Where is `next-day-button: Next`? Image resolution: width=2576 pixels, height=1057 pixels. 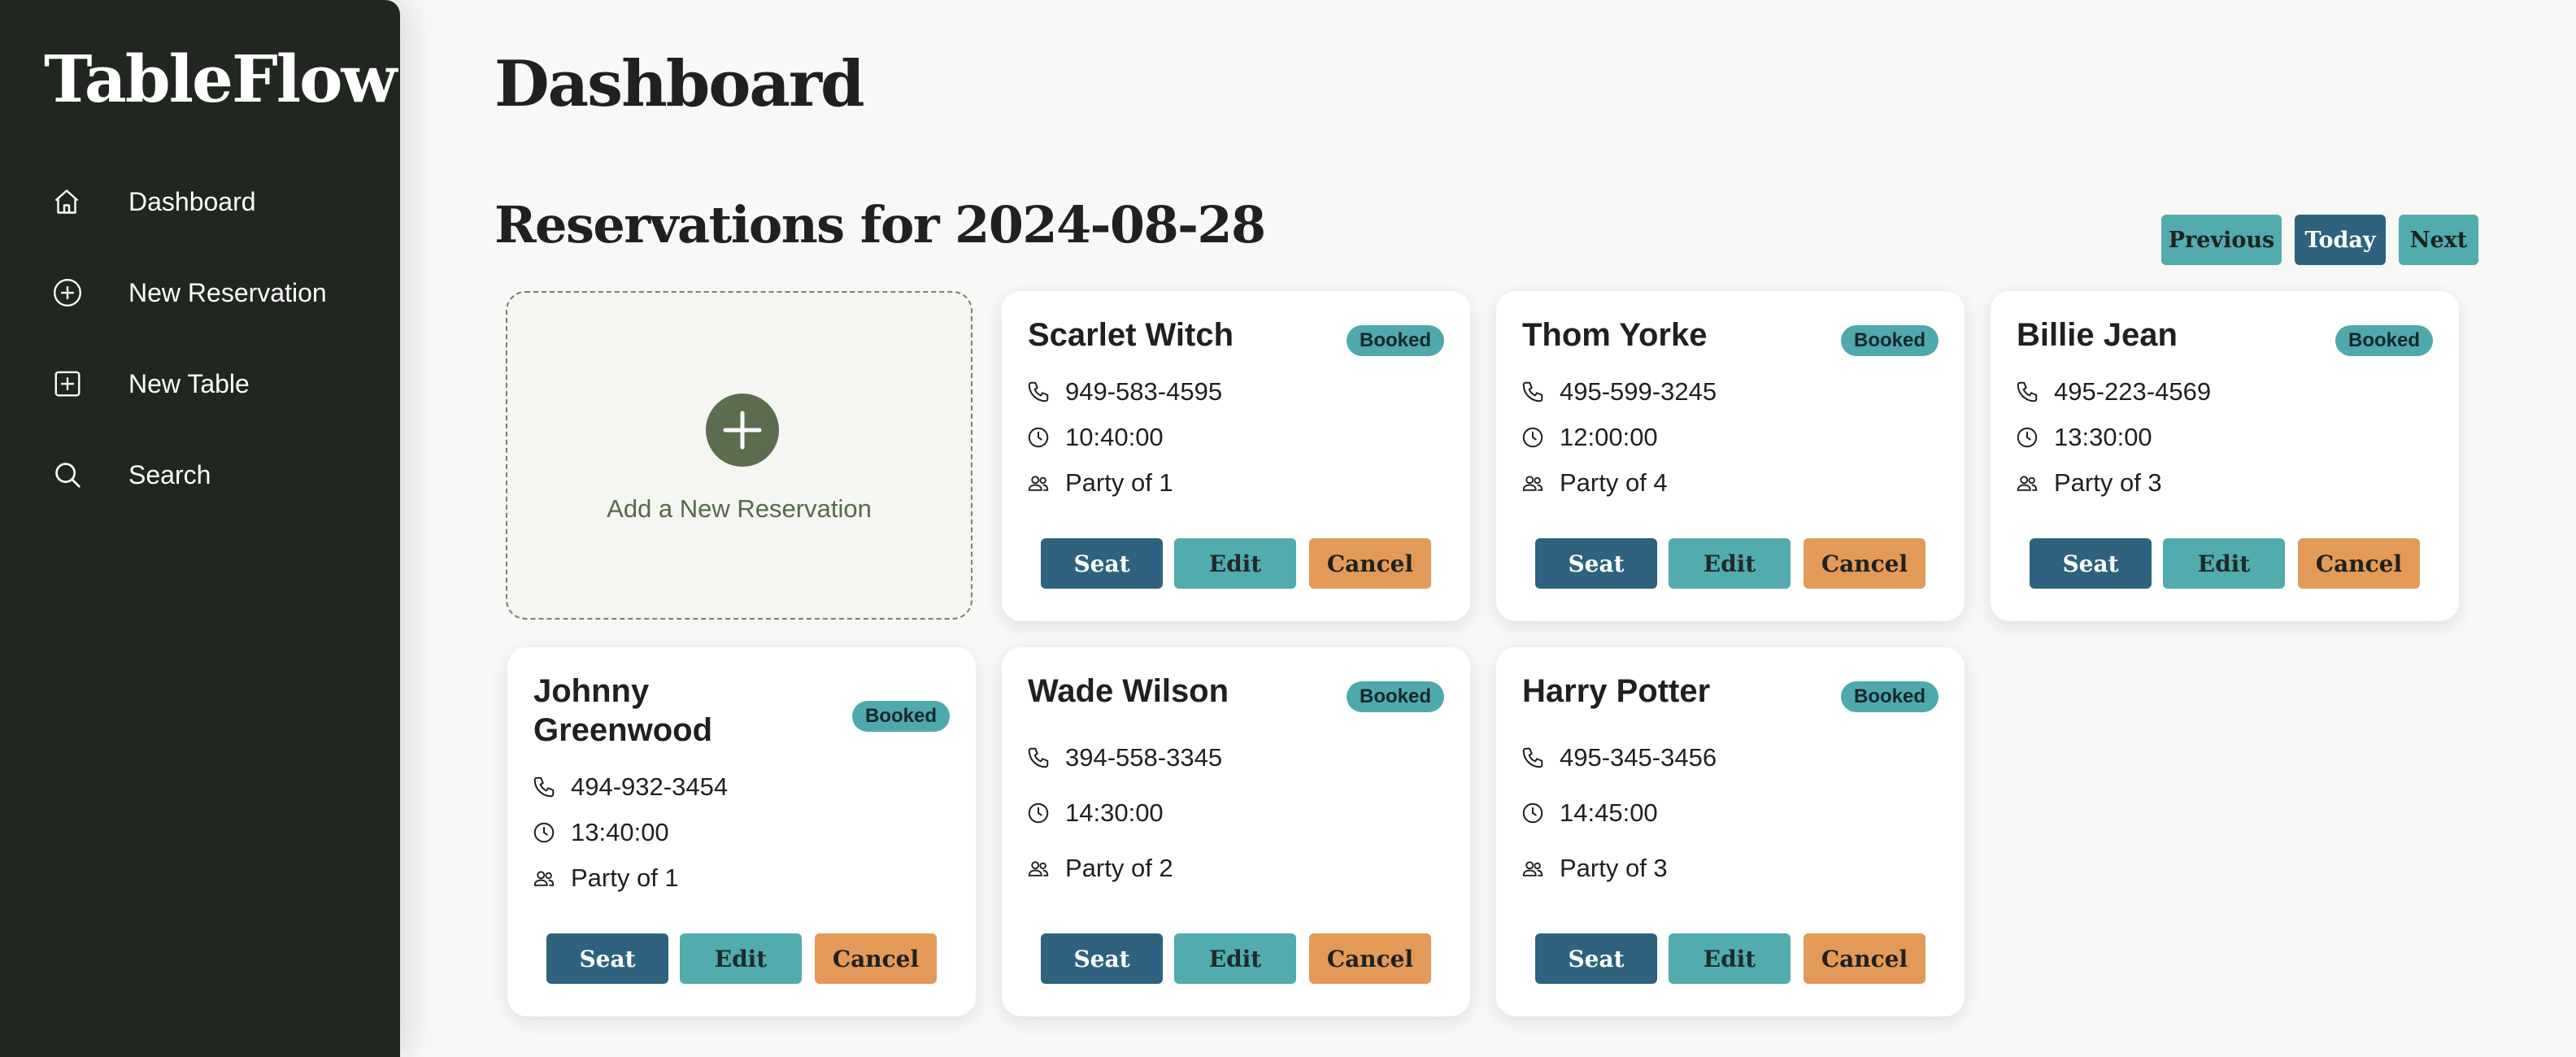
next-day-button: Next is located at coordinates (2438, 240).